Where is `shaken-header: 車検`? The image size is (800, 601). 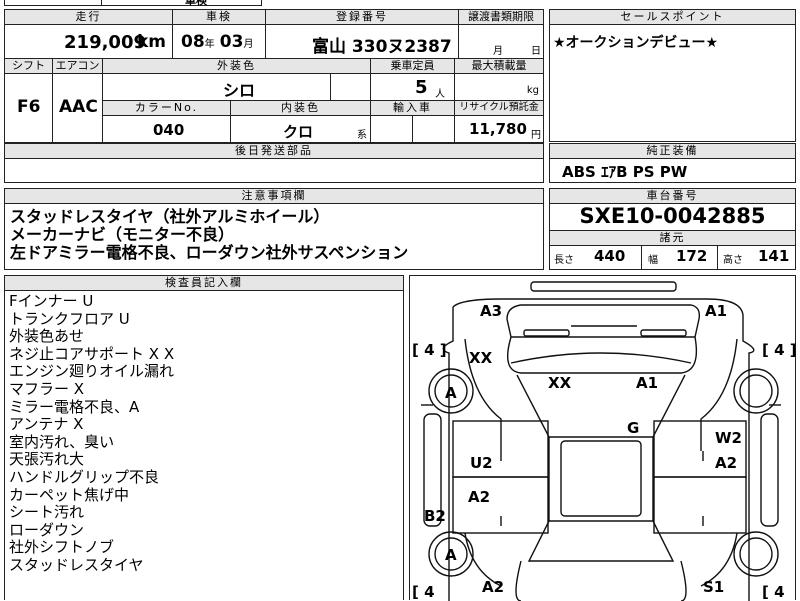
shaken-header: 車検 is located at coordinates (219, 17).